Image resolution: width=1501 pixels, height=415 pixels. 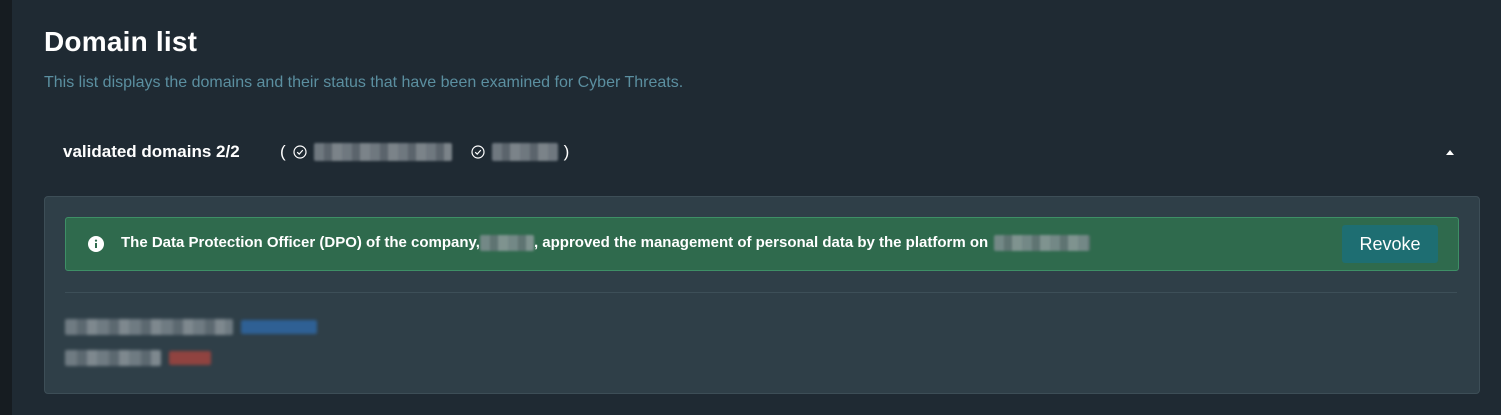 I want to click on revoke-button: Revoke, so click(x=1390, y=244).